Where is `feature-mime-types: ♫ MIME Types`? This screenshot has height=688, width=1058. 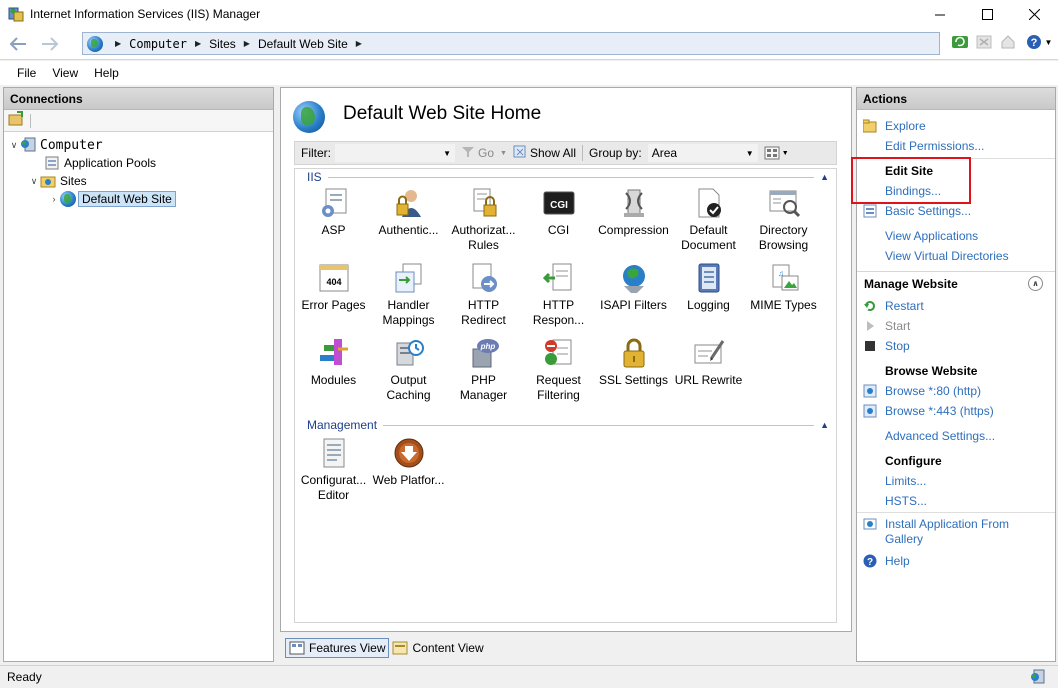
feature-mime-types: ♫ MIME Types is located at coordinates (783, 287).